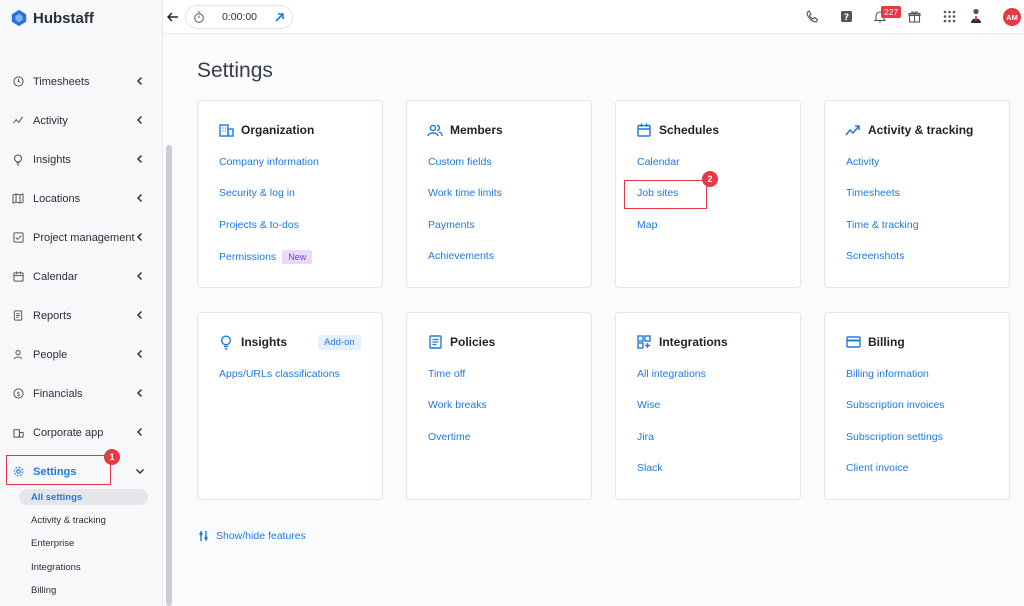 The width and height of the screenshot is (1024, 606). Describe the element at coordinates (18, 238) in the screenshot. I see `checklist-icon` at that location.